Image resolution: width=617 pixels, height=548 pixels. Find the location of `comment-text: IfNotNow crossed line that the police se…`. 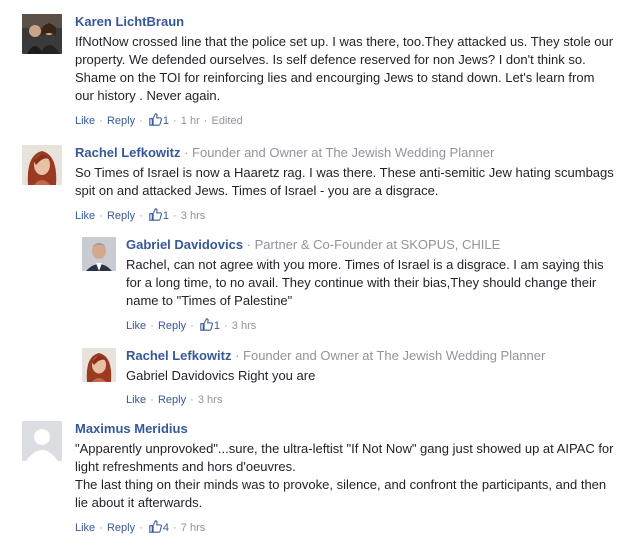

comment-text: IfNotNow crossed line that the police se… is located at coordinates (345, 69).